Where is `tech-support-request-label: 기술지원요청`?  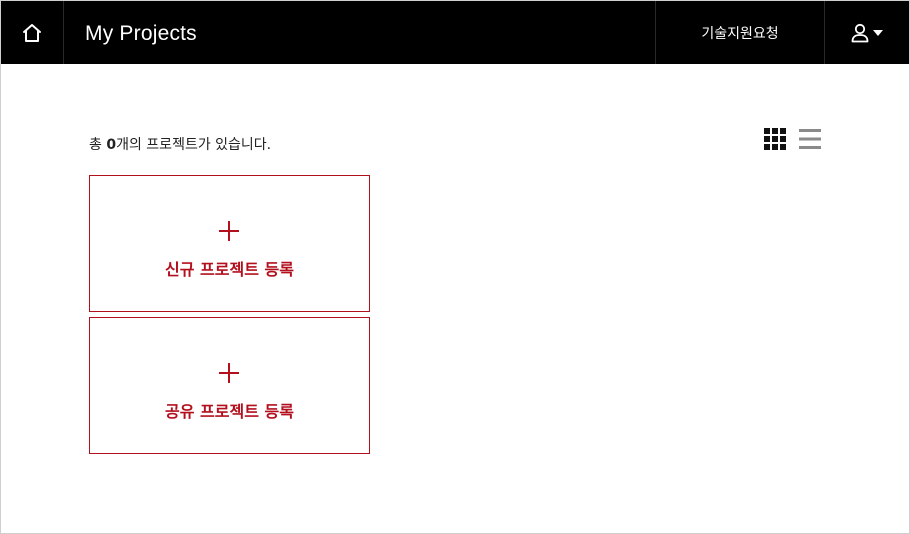 tech-support-request-label: 기술지원요청 is located at coordinates (740, 33).